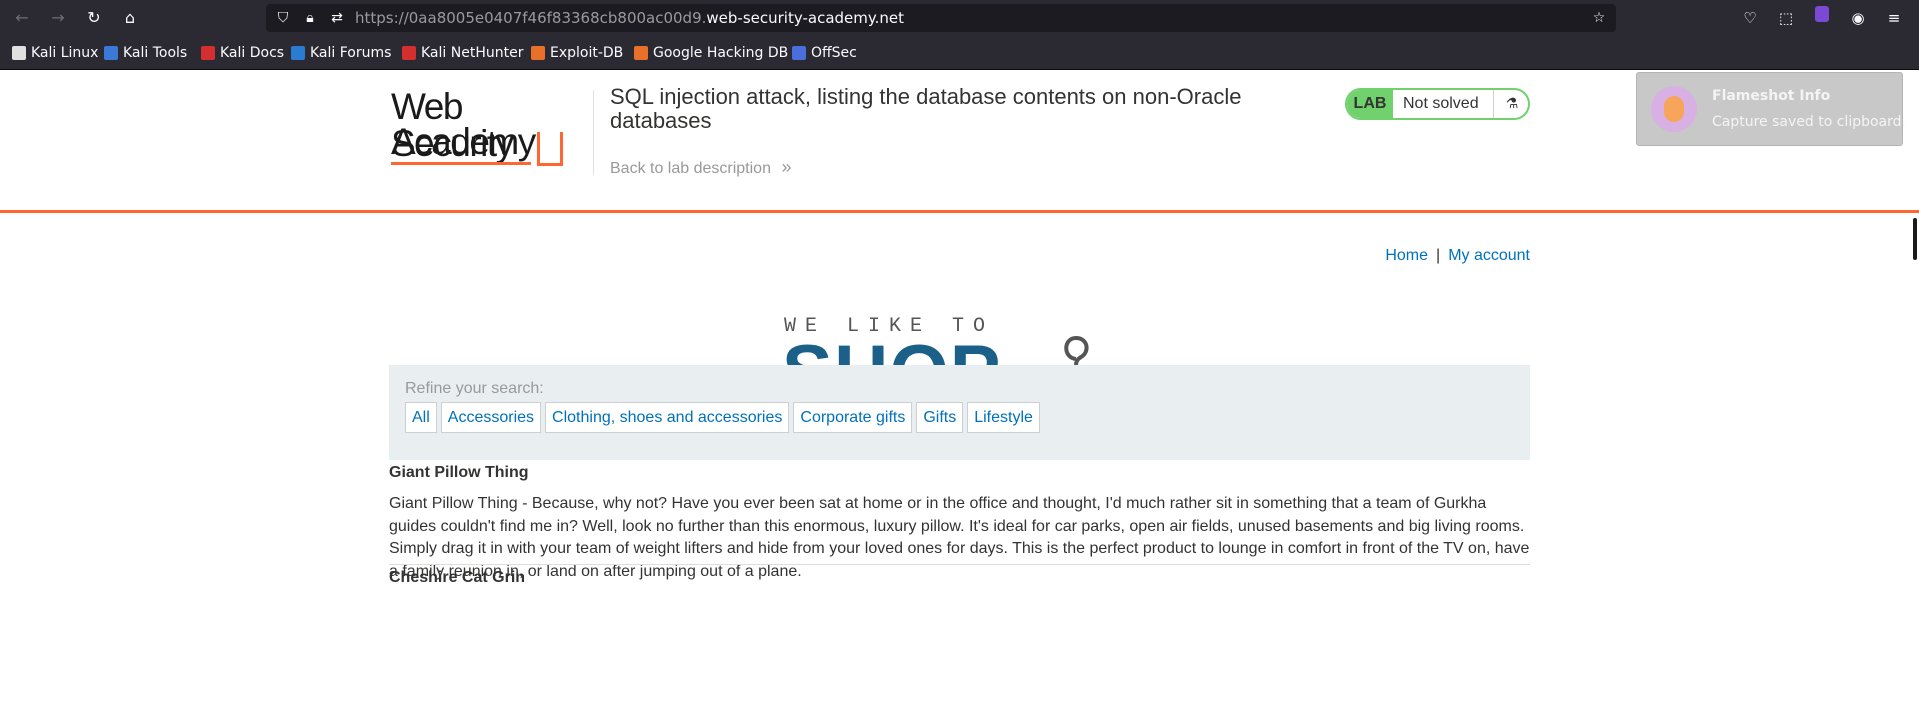  Describe the element at coordinates (421, 417) in the screenshot. I see `filter-all: All` at that location.